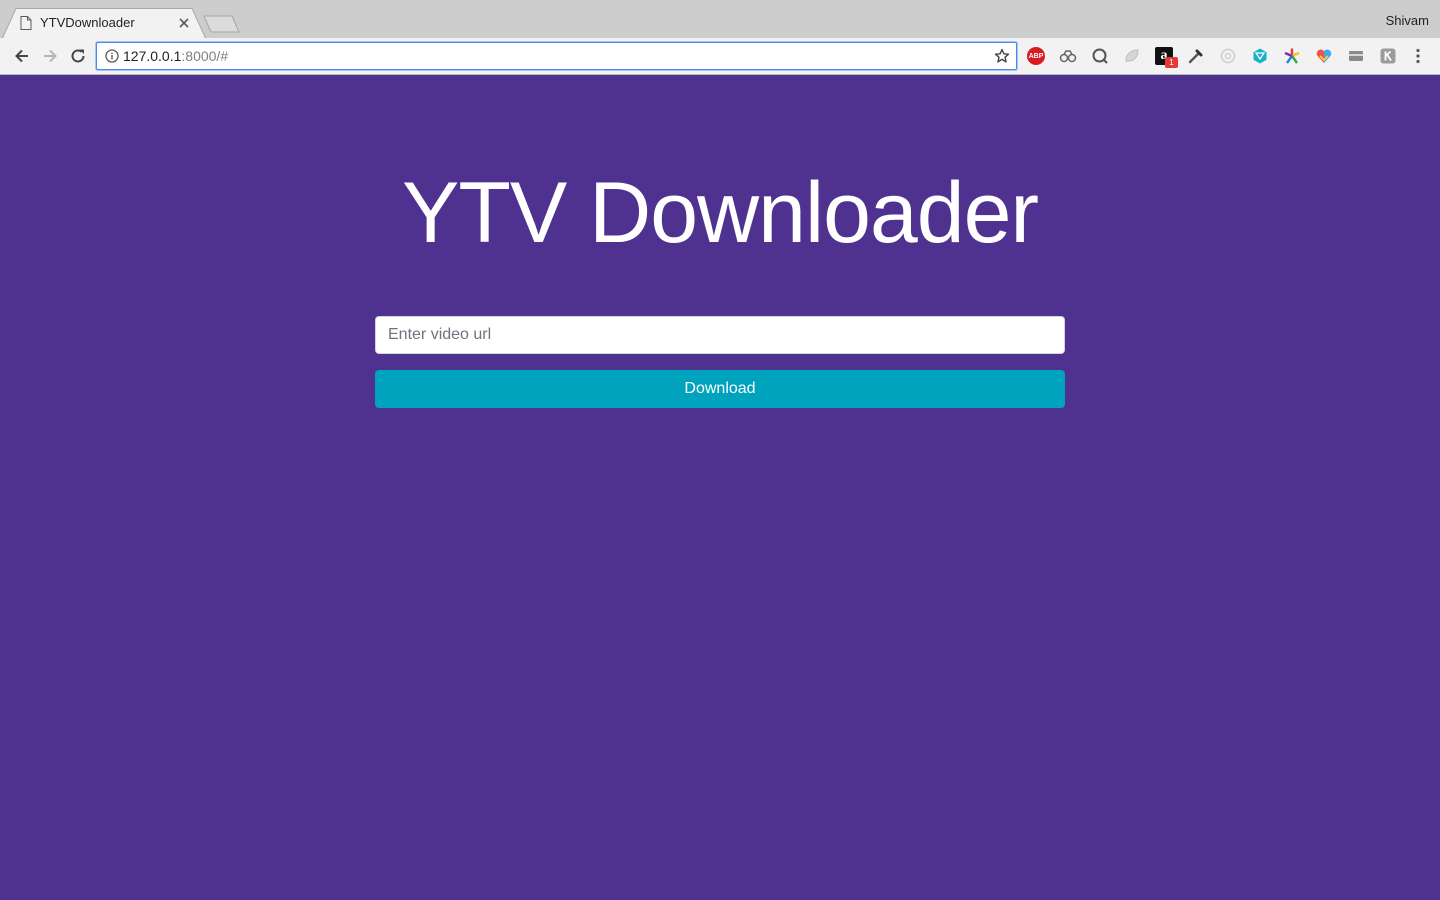 This screenshot has height=900, width=1440. Describe the element at coordinates (1196, 56) in the screenshot. I see `eyedropper-extension-icon` at that location.